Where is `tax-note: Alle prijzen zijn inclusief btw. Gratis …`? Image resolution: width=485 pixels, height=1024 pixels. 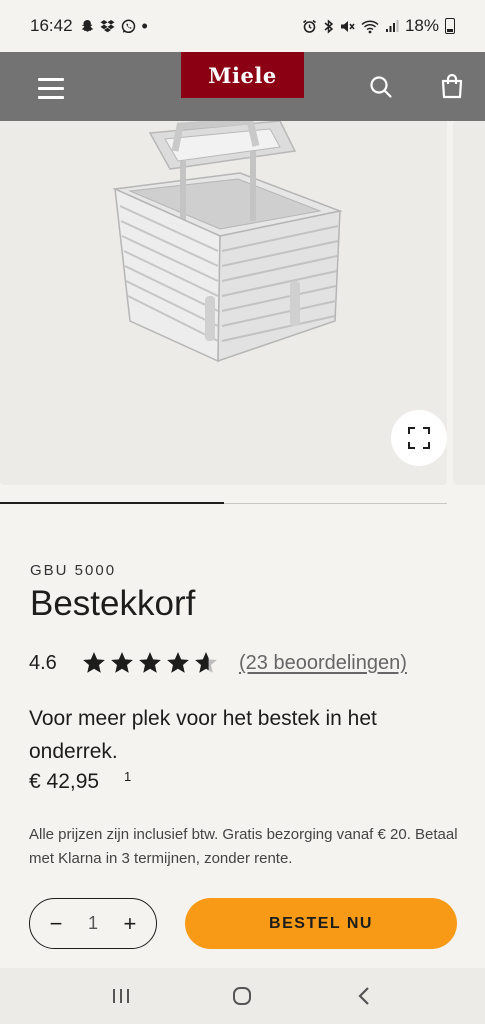 tax-note: Alle prijzen zijn inclusief btw. Gratis … is located at coordinates (243, 846).